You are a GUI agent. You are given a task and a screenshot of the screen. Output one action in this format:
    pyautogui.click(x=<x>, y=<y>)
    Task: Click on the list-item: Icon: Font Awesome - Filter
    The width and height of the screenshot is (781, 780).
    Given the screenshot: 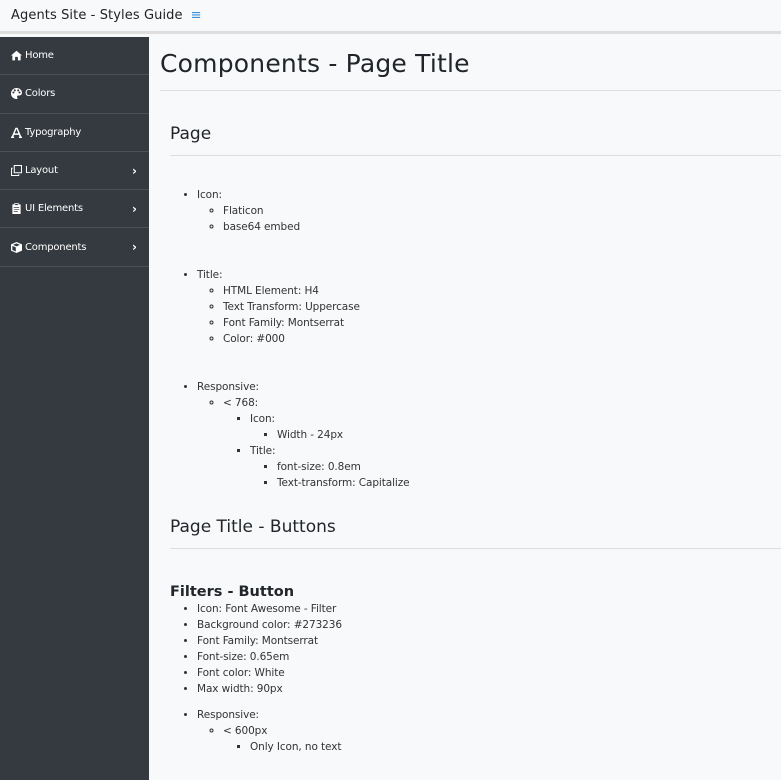 What is the action you would take?
    pyautogui.click(x=489, y=609)
    